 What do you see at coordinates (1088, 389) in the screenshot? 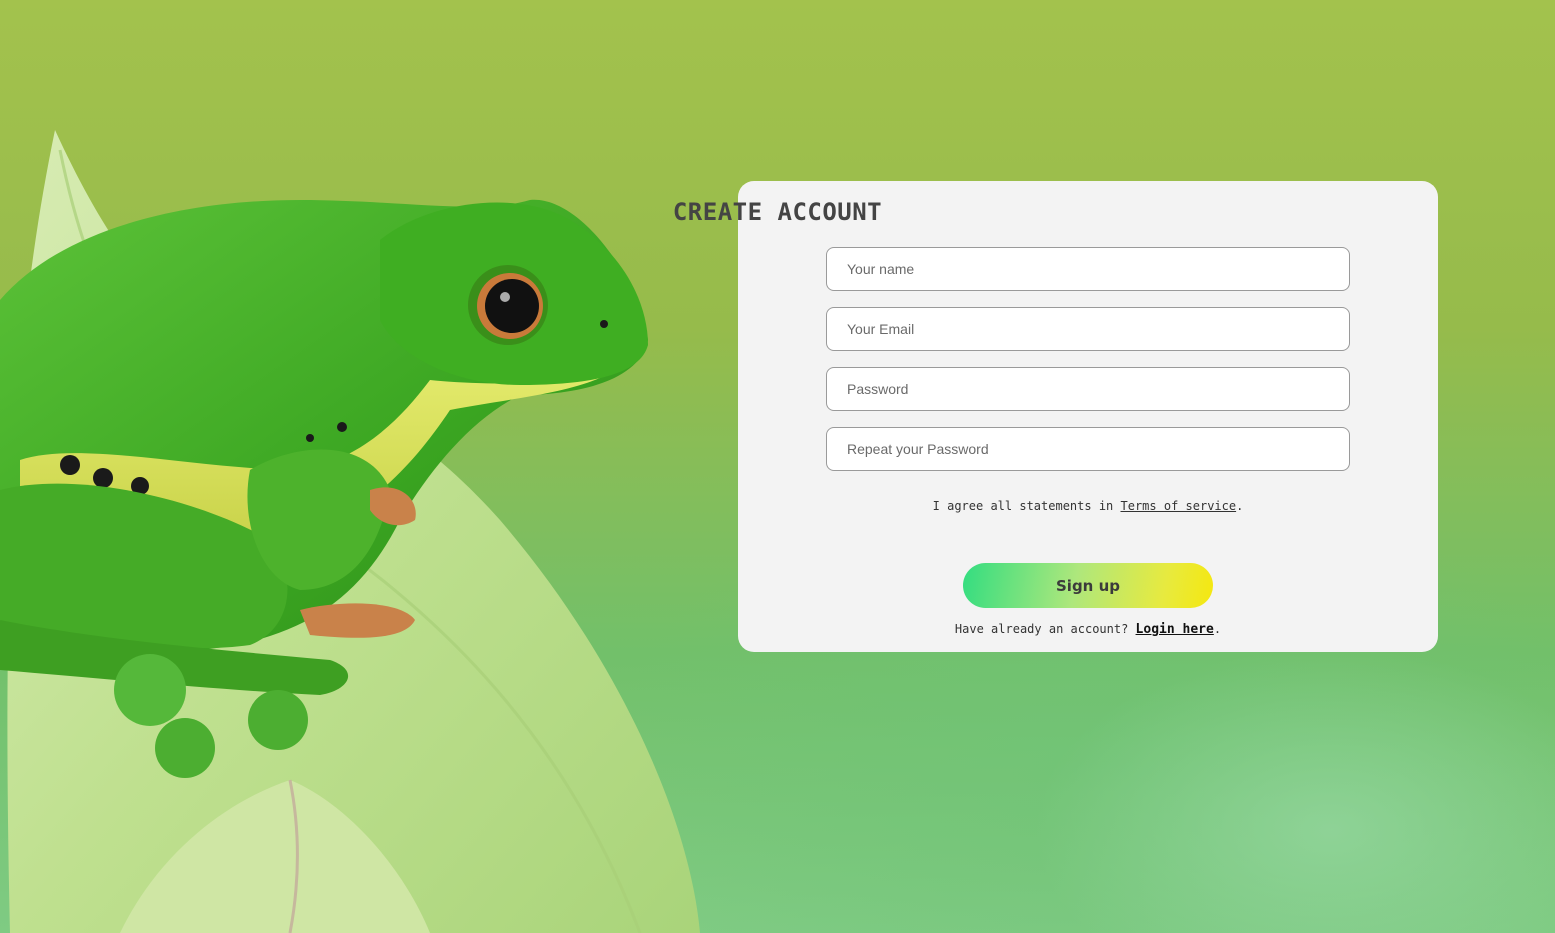
I see `password-field` at bounding box center [1088, 389].